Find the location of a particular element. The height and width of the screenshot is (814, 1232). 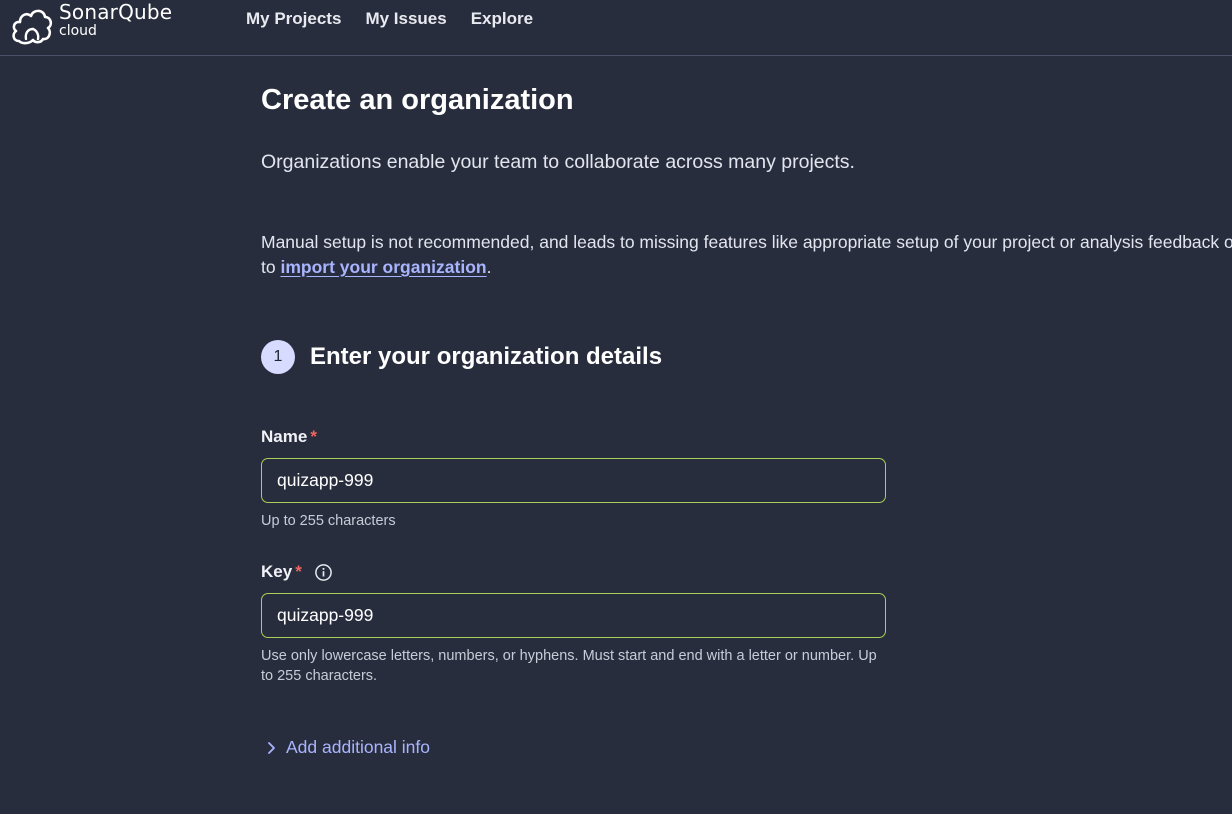

name-field-label: Name * is located at coordinates (289, 437).